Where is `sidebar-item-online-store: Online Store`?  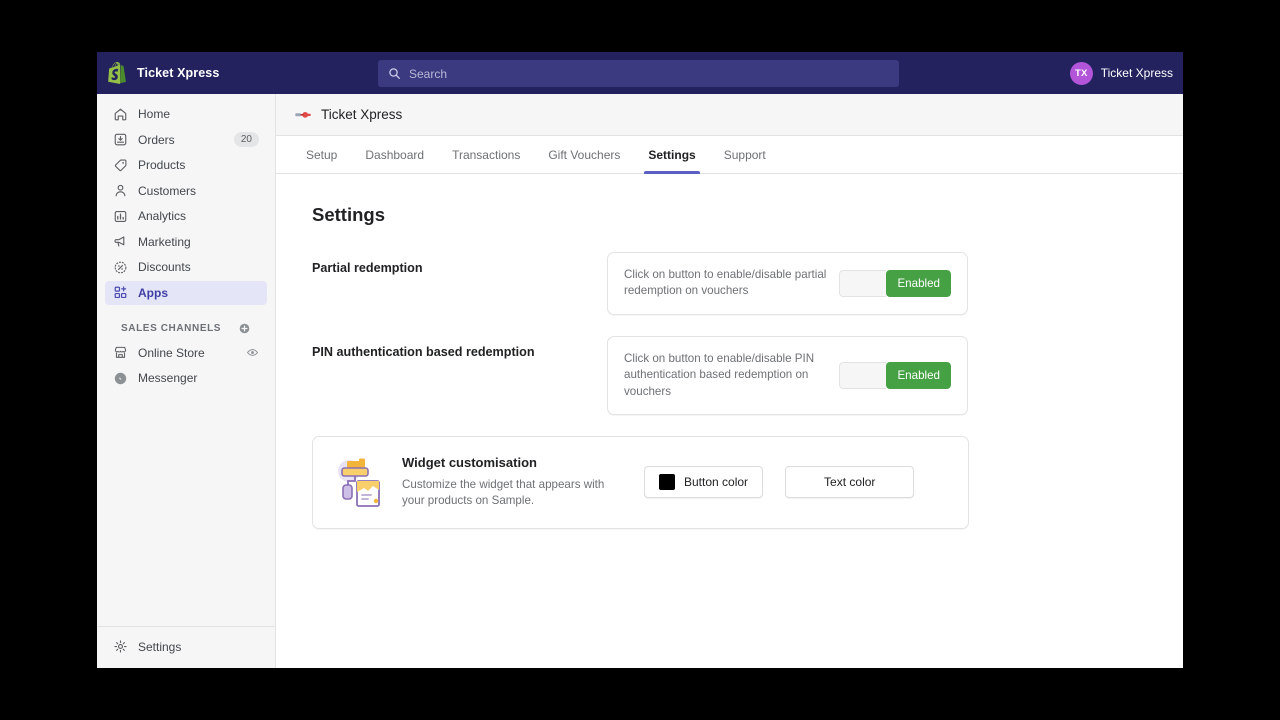
sidebar-item-online-store: Online Store is located at coordinates (186, 353).